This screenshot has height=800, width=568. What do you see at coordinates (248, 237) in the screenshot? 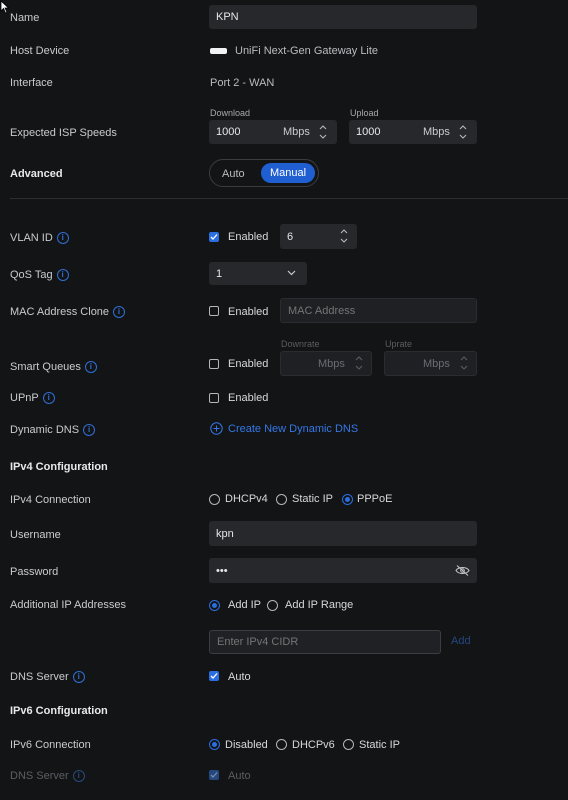
I see `vlan-enabled-label: Enabled` at bounding box center [248, 237].